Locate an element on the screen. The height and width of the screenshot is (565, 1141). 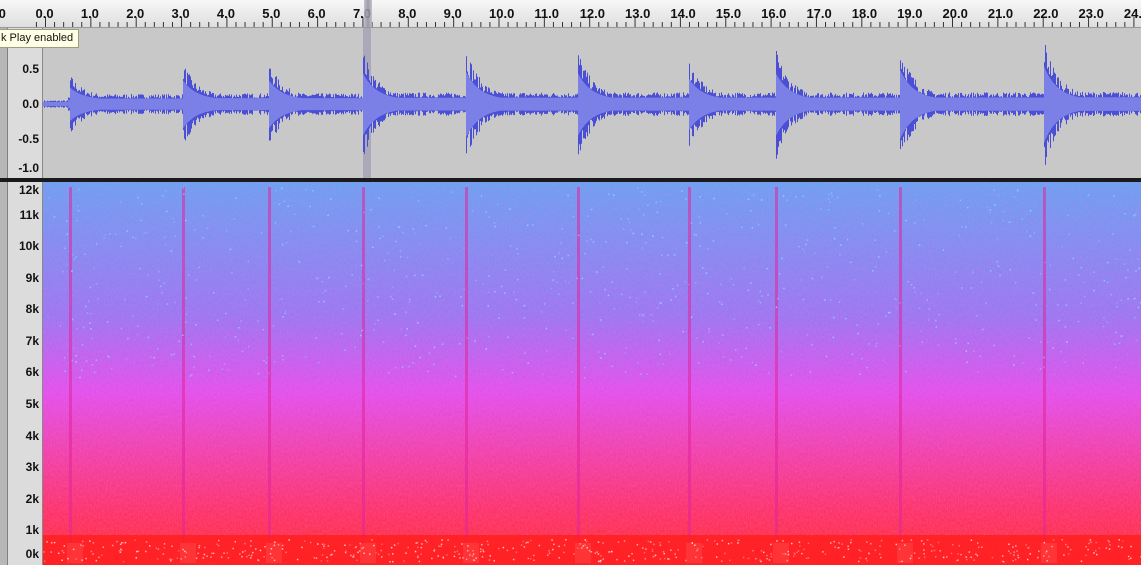
ruler-label: 1.0 is located at coordinates (89, 13).